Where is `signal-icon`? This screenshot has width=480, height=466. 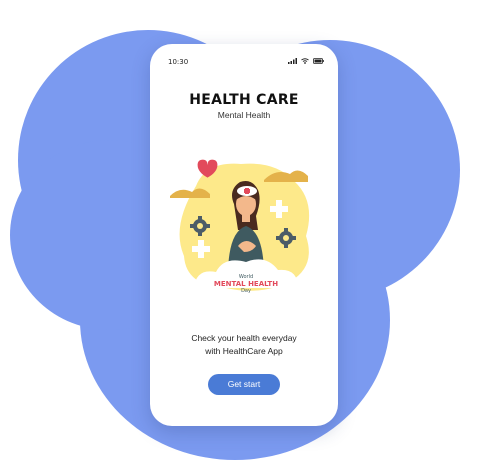 signal-icon is located at coordinates (292, 61).